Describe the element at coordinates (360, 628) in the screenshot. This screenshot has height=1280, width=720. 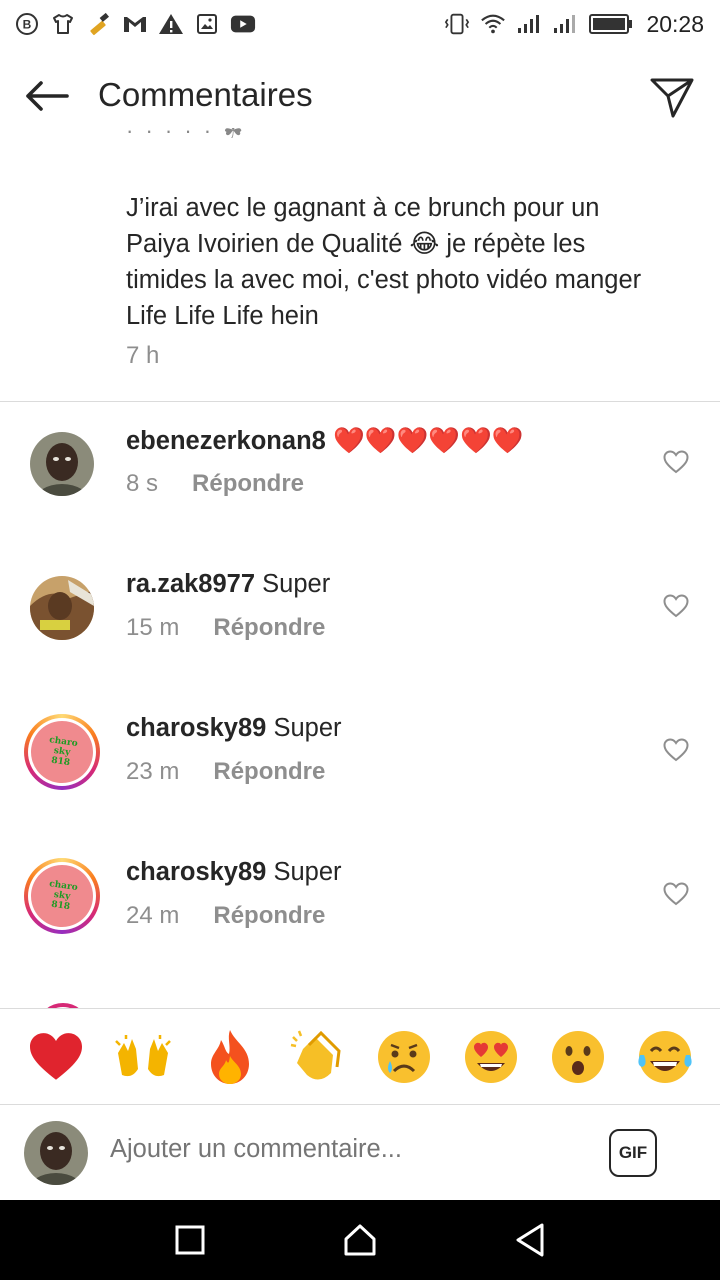
I see `comment-item: ra.zak8977 Super 15 m Répondre` at that location.